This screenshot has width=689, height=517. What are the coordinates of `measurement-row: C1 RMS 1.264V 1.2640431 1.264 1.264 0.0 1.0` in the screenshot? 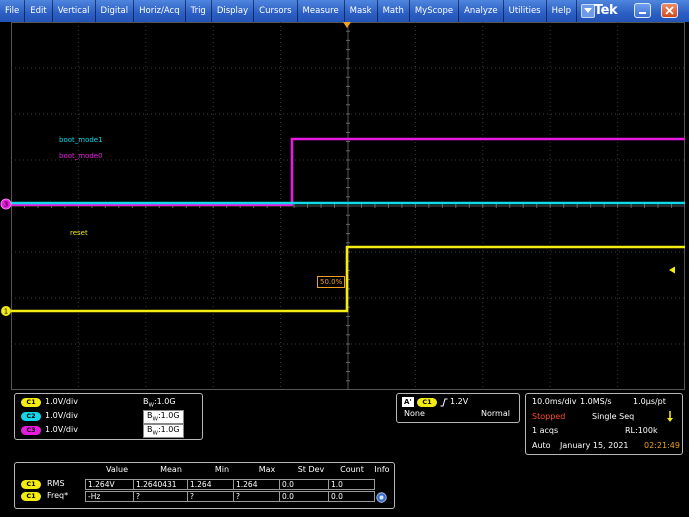 It's located at (205, 485).